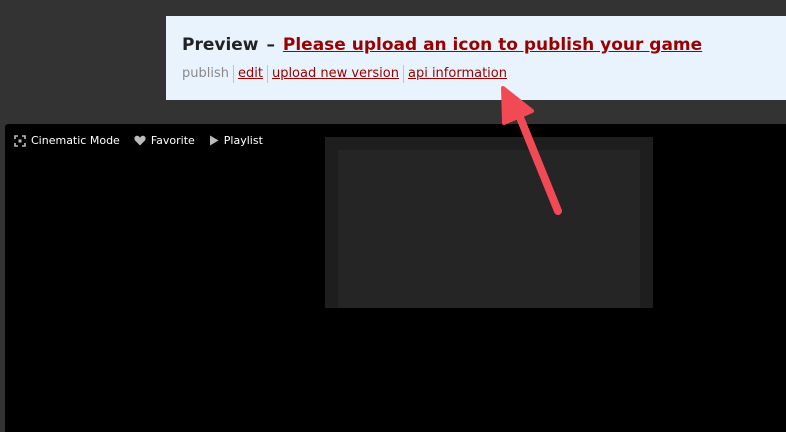 Image resolution: width=786 pixels, height=432 pixels. Describe the element at coordinates (220, 45) in the screenshot. I see `preview-label: Preview` at that location.